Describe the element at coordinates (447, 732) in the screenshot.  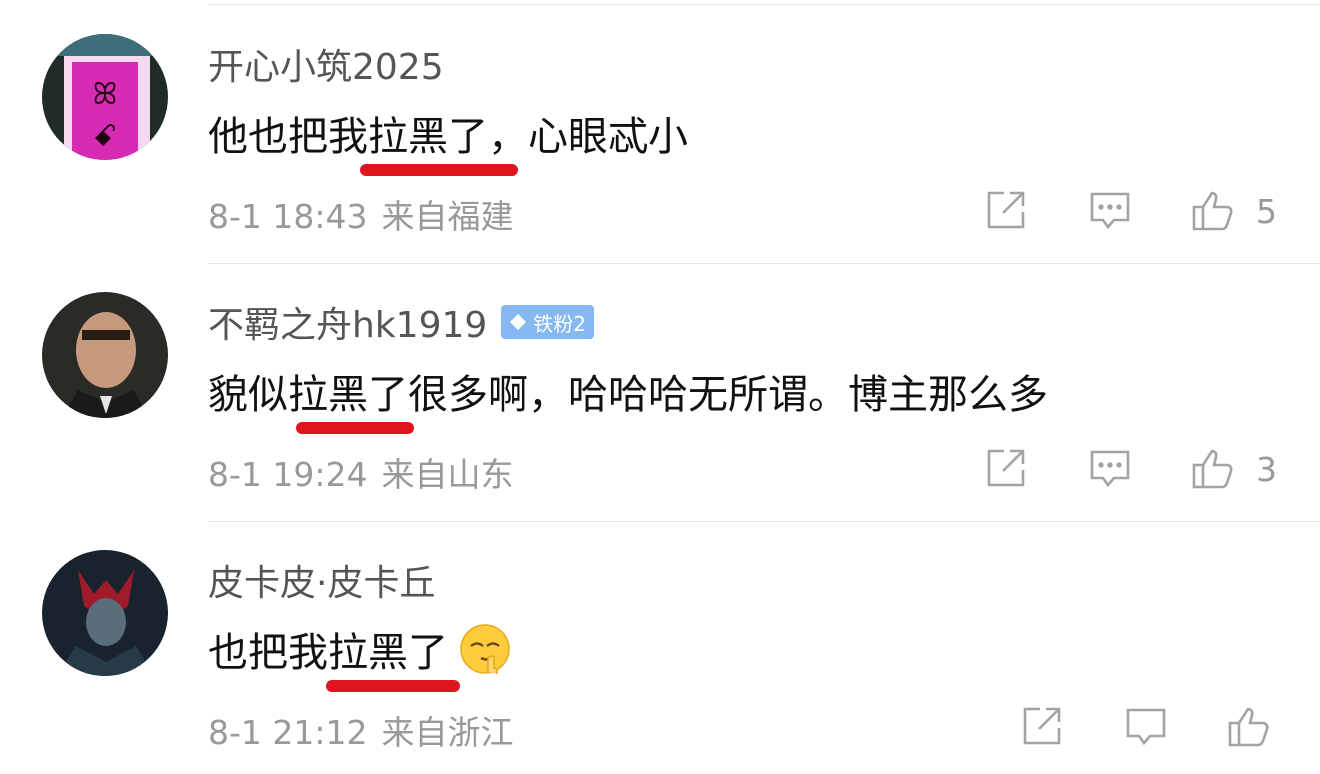
I see `comment-location: 来自浙江` at that location.